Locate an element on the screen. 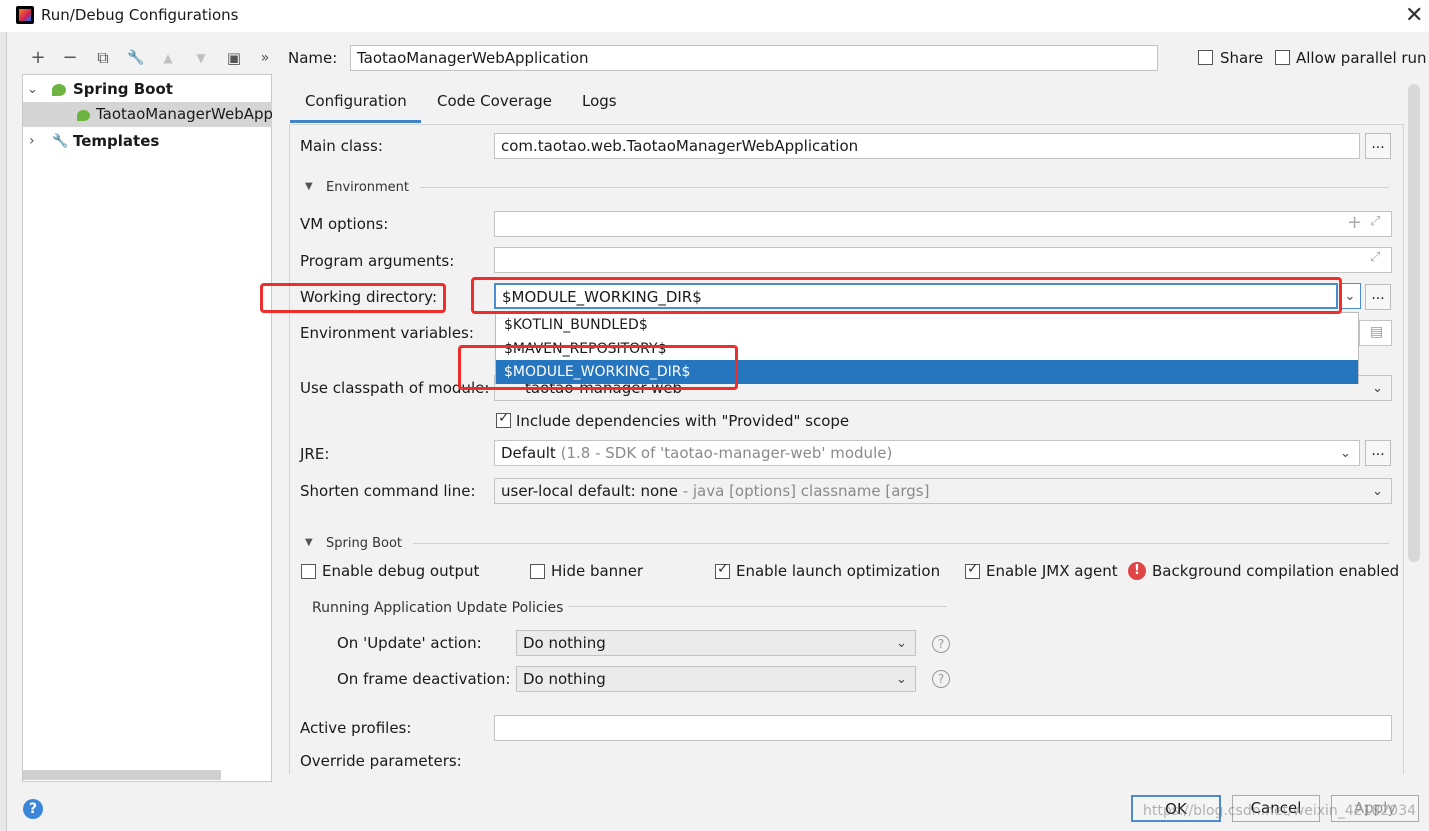  enable-launch-optimization-label: Enable launch optimization is located at coordinates (838, 571).